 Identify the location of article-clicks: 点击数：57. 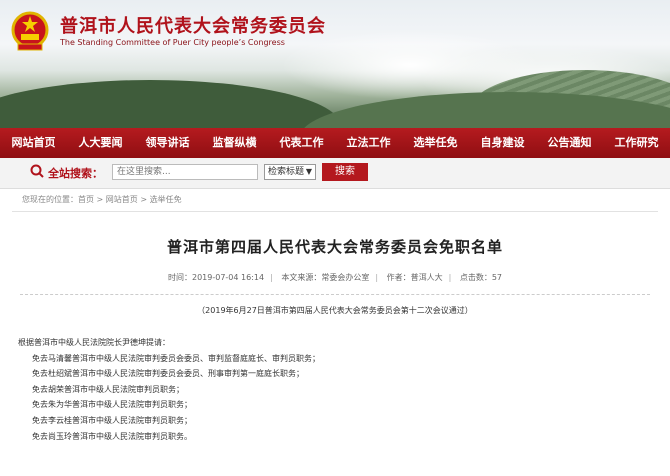
(481, 277).